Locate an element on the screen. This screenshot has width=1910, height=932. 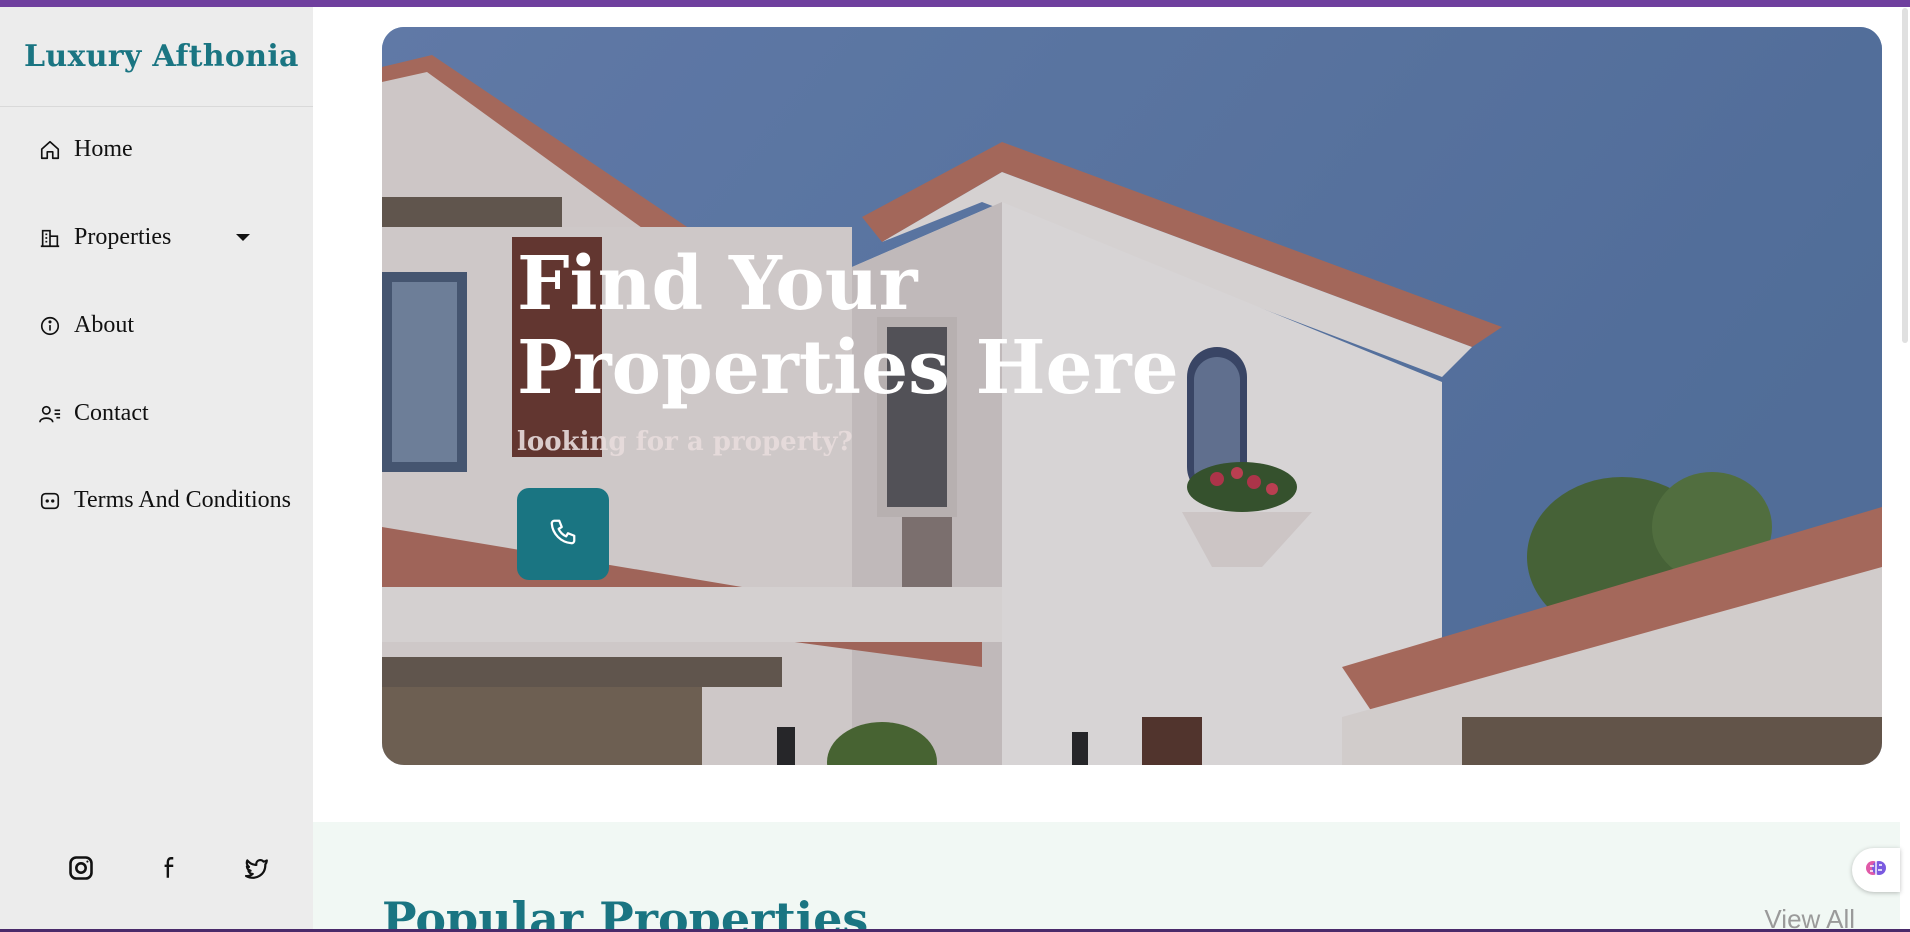
section-title: Popular Properties is located at coordinates (625, 912).